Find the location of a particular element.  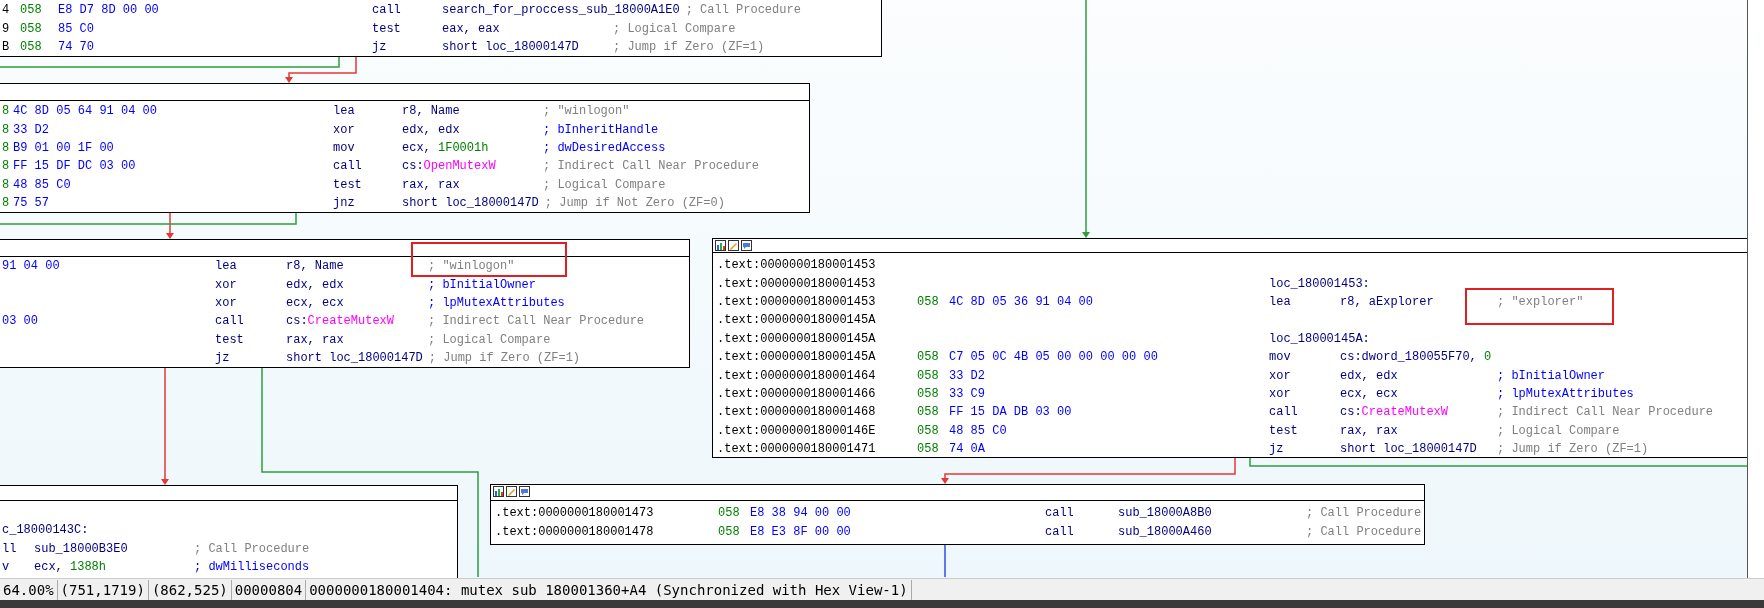

operands: eax, eax is located at coordinates (471, 28).